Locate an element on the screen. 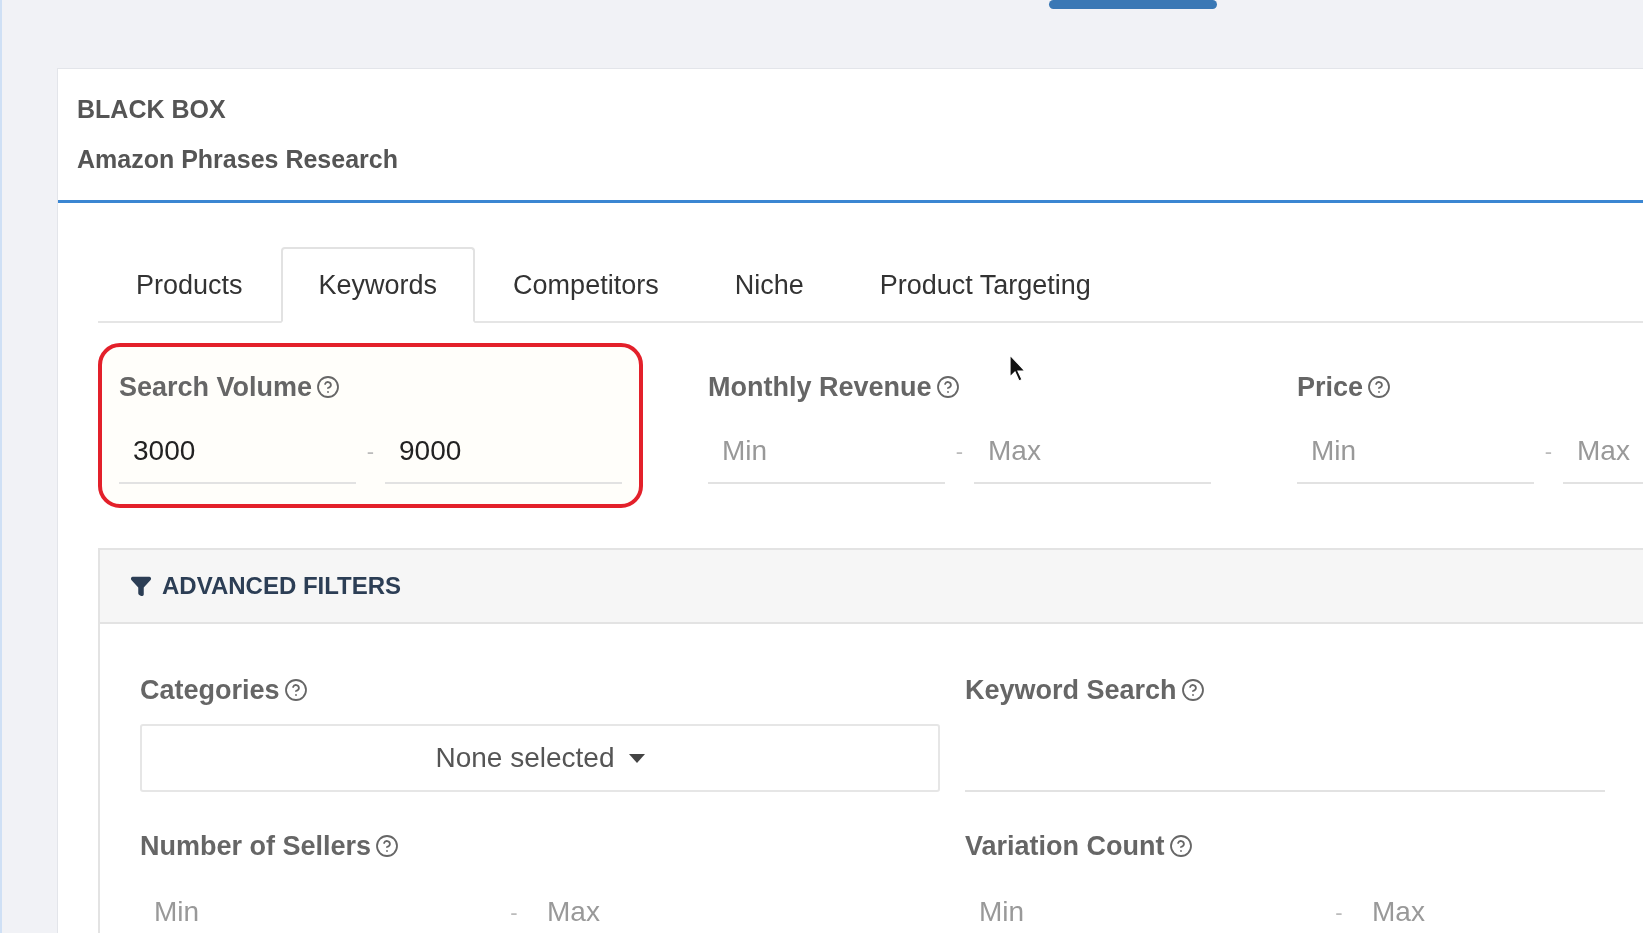 The image size is (1643, 933). filter-label: Categories is located at coordinates (210, 690).